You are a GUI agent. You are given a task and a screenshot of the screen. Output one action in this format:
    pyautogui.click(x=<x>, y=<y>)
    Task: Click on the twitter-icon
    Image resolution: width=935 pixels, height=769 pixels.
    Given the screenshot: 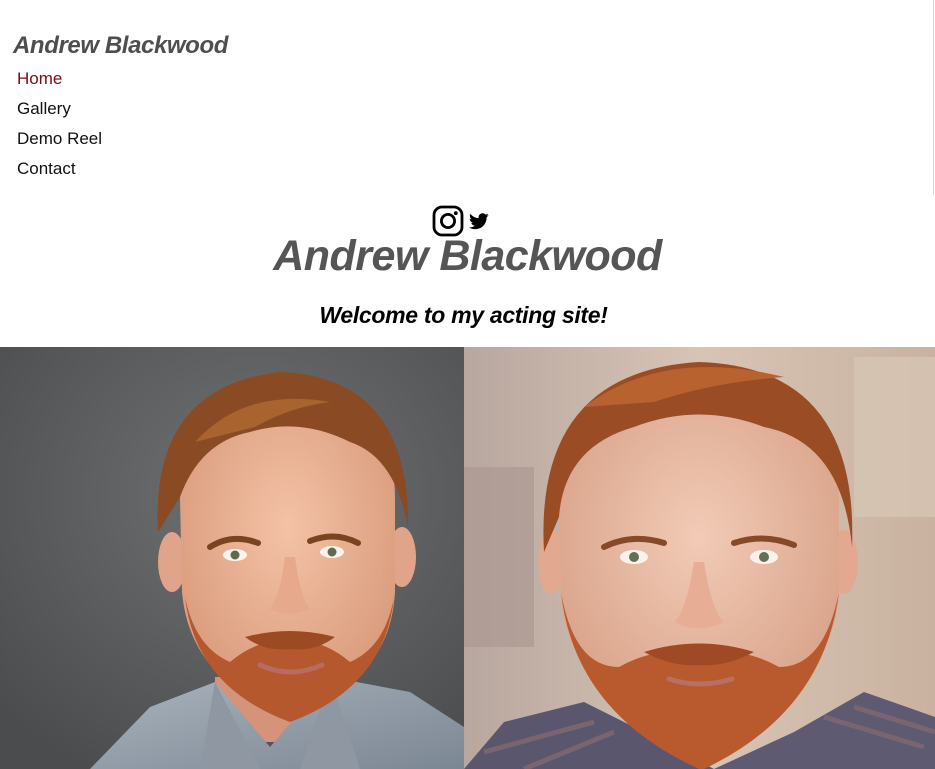 What is the action you would take?
    pyautogui.click(x=479, y=221)
    